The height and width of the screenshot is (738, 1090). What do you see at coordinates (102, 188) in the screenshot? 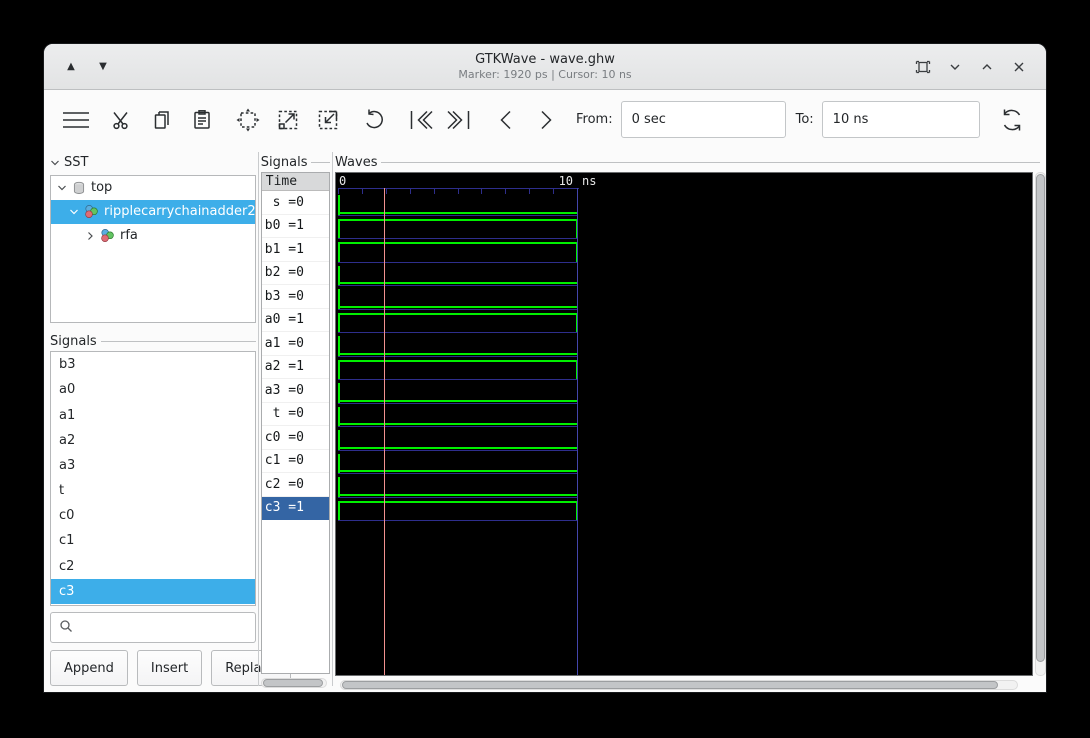
I see `tree-item-label: top` at bounding box center [102, 188].